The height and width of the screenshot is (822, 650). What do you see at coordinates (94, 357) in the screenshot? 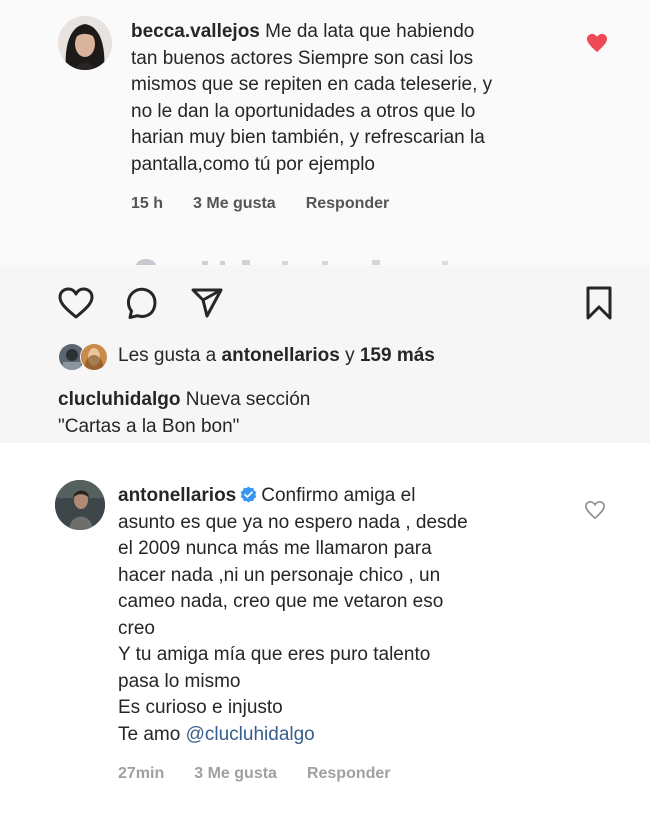
I see `liker-avatar` at bounding box center [94, 357].